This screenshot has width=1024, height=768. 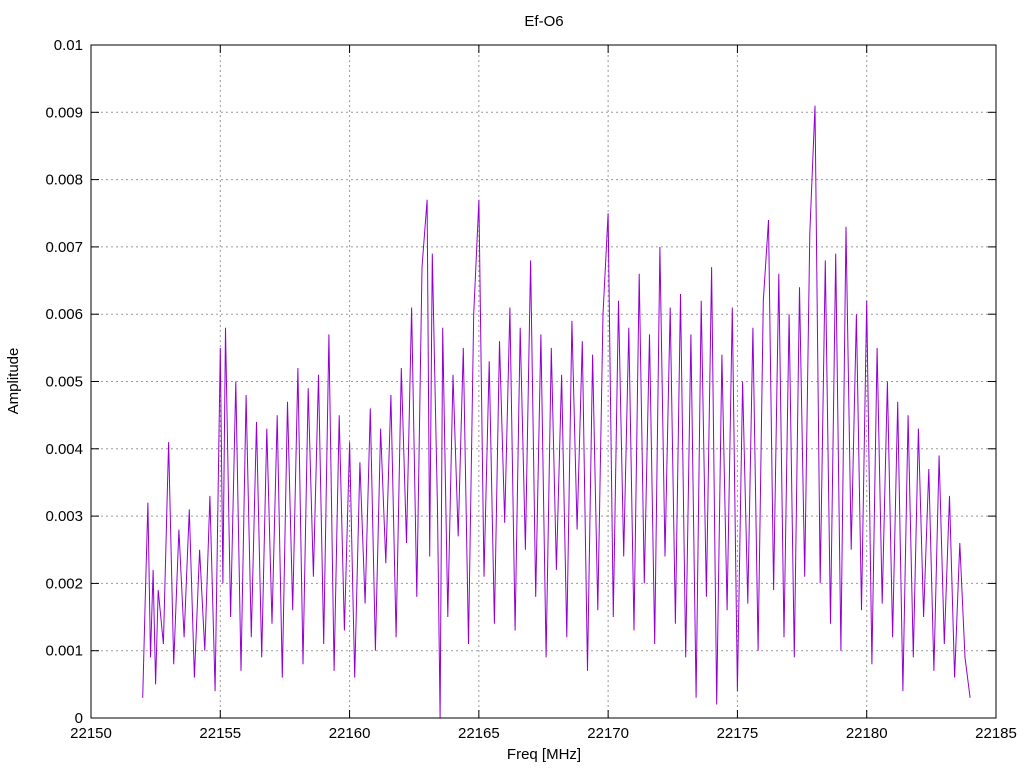 What do you see at coordinates (738, 733) in the screenshot?
I see `x-tick-label: 22175` at bounding box center [738, 733].